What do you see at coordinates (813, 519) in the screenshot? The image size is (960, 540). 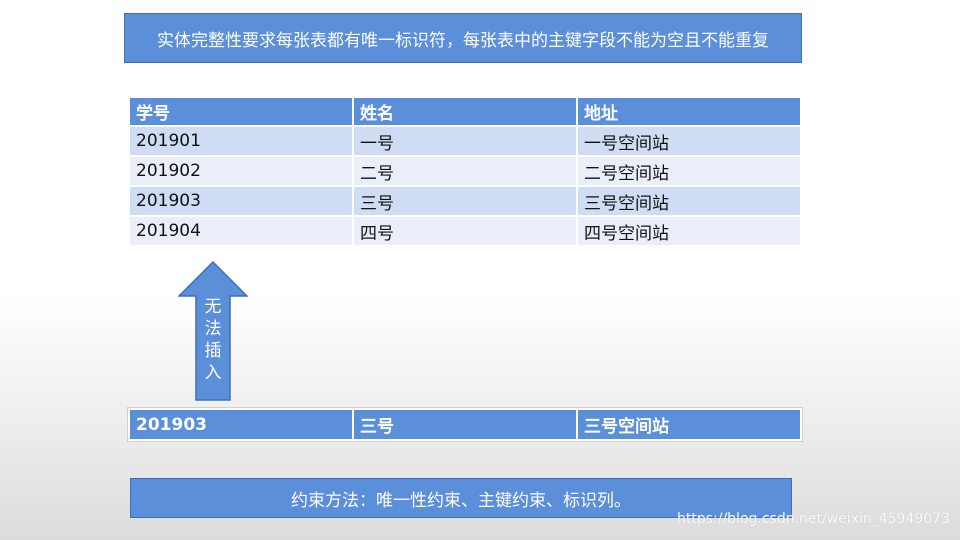 I see `watermark-url: https://blog.csdn.net/weixin_45949073` at bounding box center [813, 519].